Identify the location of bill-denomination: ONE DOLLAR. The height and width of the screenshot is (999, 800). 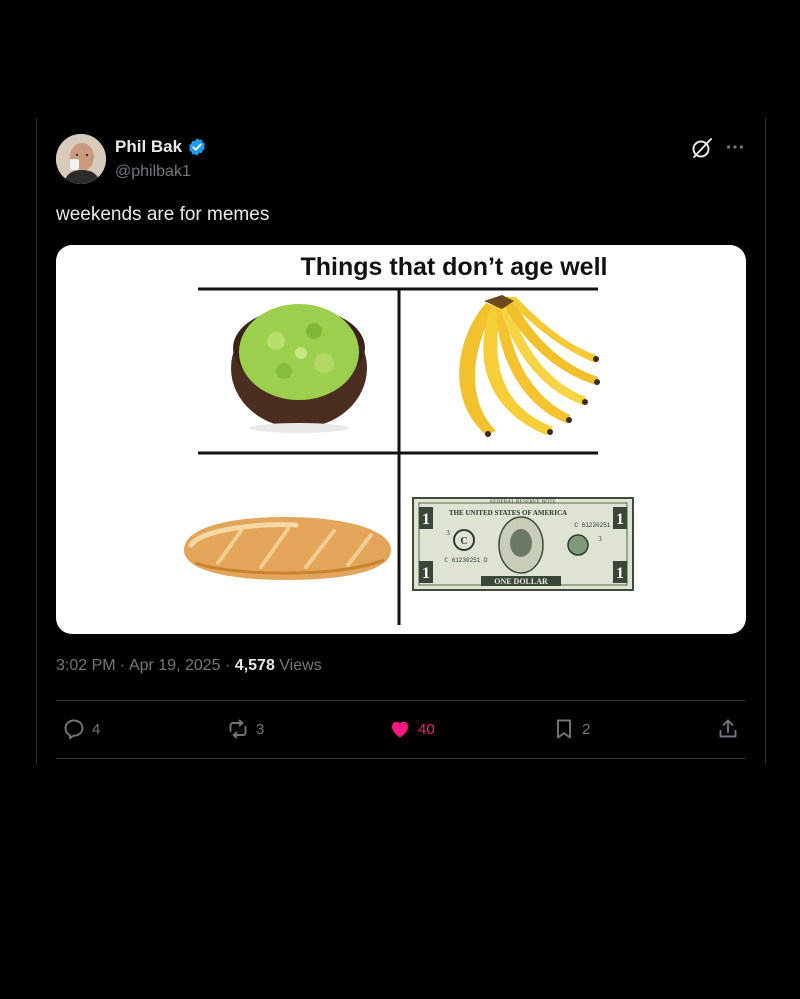
(521, 581).